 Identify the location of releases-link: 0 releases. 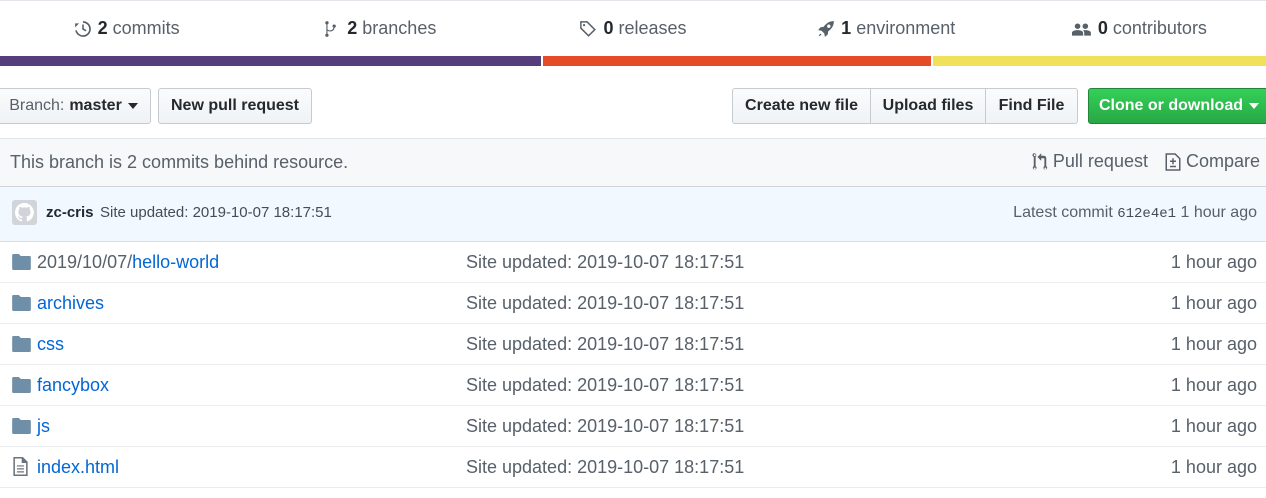
(632, 28).